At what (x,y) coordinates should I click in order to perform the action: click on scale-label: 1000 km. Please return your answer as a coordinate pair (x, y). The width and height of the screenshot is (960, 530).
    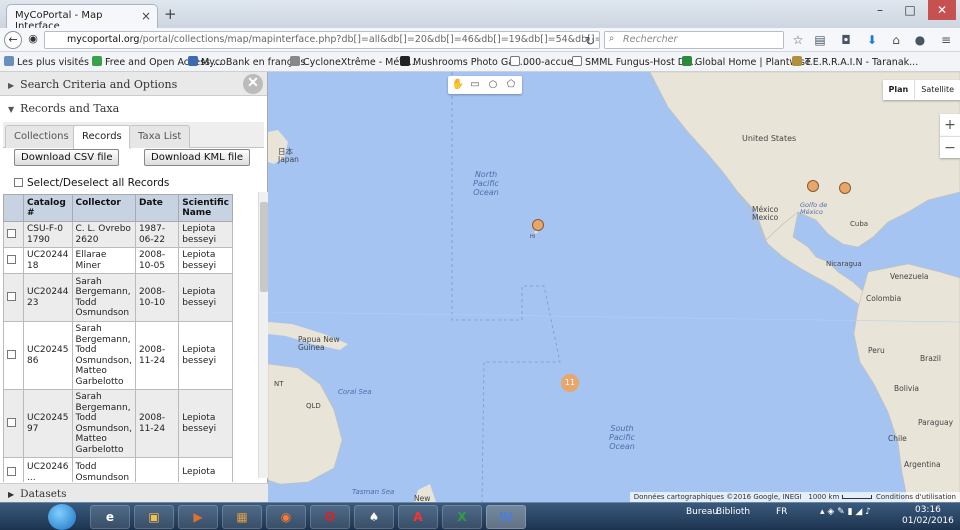
    Looking at the image, I should click on (824, 497).